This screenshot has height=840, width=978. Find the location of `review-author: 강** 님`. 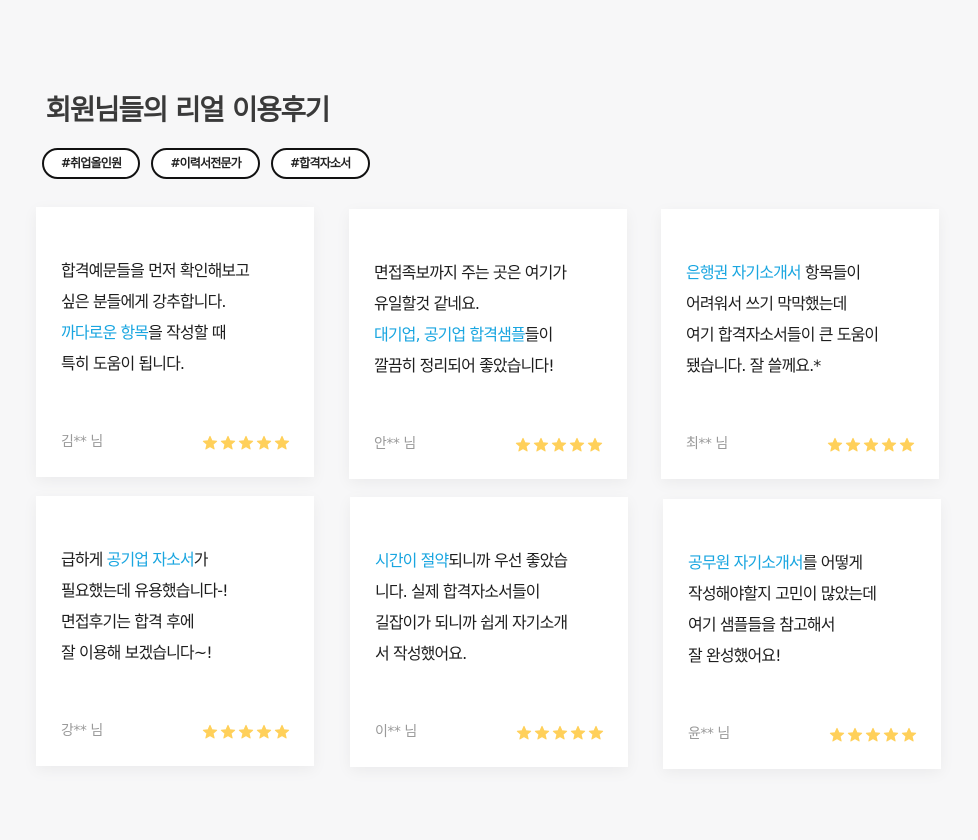

review-author: 강** 님 is located at coordinates (82, 731).